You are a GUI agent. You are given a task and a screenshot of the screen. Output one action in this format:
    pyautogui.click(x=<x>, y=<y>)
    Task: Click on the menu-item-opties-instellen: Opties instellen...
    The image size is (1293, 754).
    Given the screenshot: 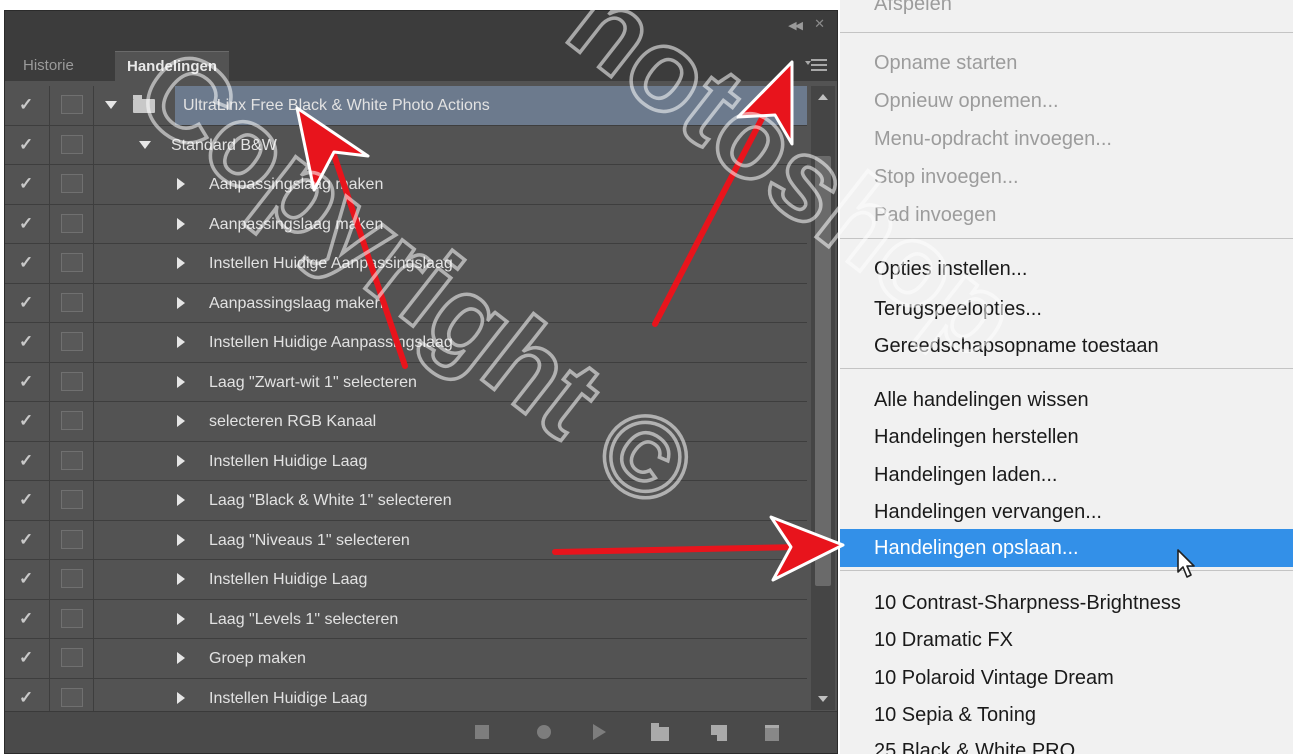 What is the action you would take?
    pyautogui.click(x=950, y=269)
    